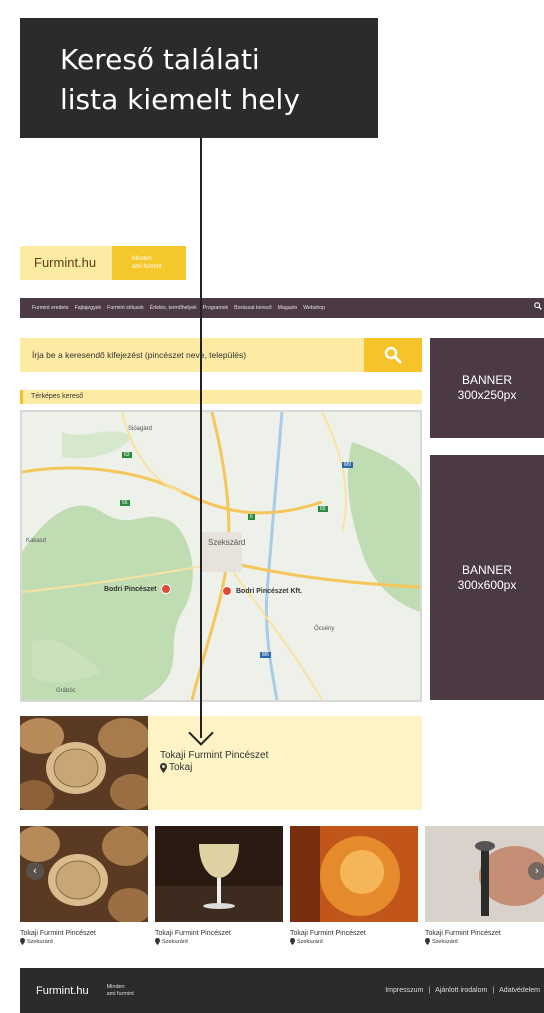 Image resolution: width=544 pixels, height=1013 pixels. What do you see at coordinates (404, 990) in the screenshot?
I see `footer-link-impresszum: Impresszum` at bounding box center [404, 990].